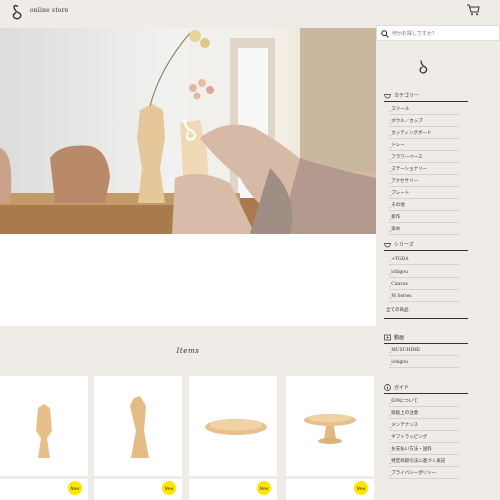 This screenshot has width=500, height=500. I want to click on store-title: online store, so click(49, 10).